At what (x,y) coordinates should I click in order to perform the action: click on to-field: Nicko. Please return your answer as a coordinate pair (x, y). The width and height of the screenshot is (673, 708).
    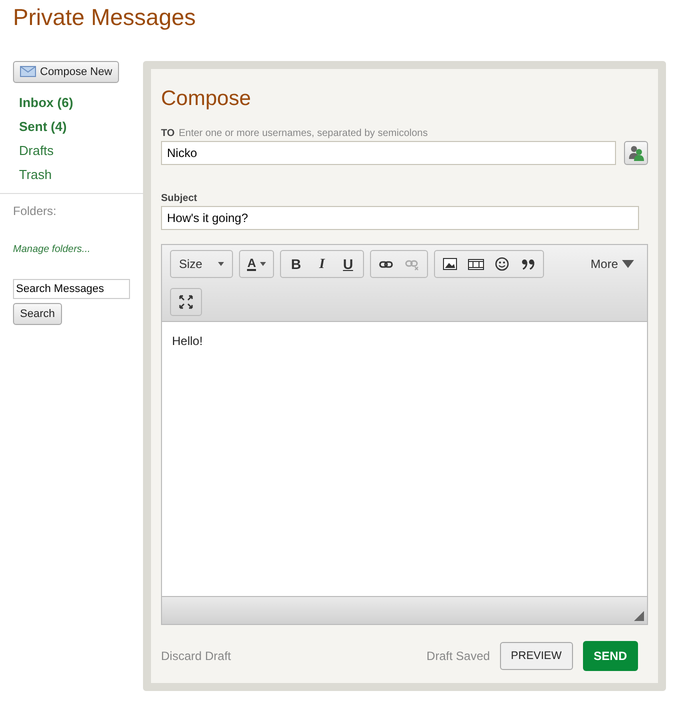
    Looking at the image, I should click on (388, 153).